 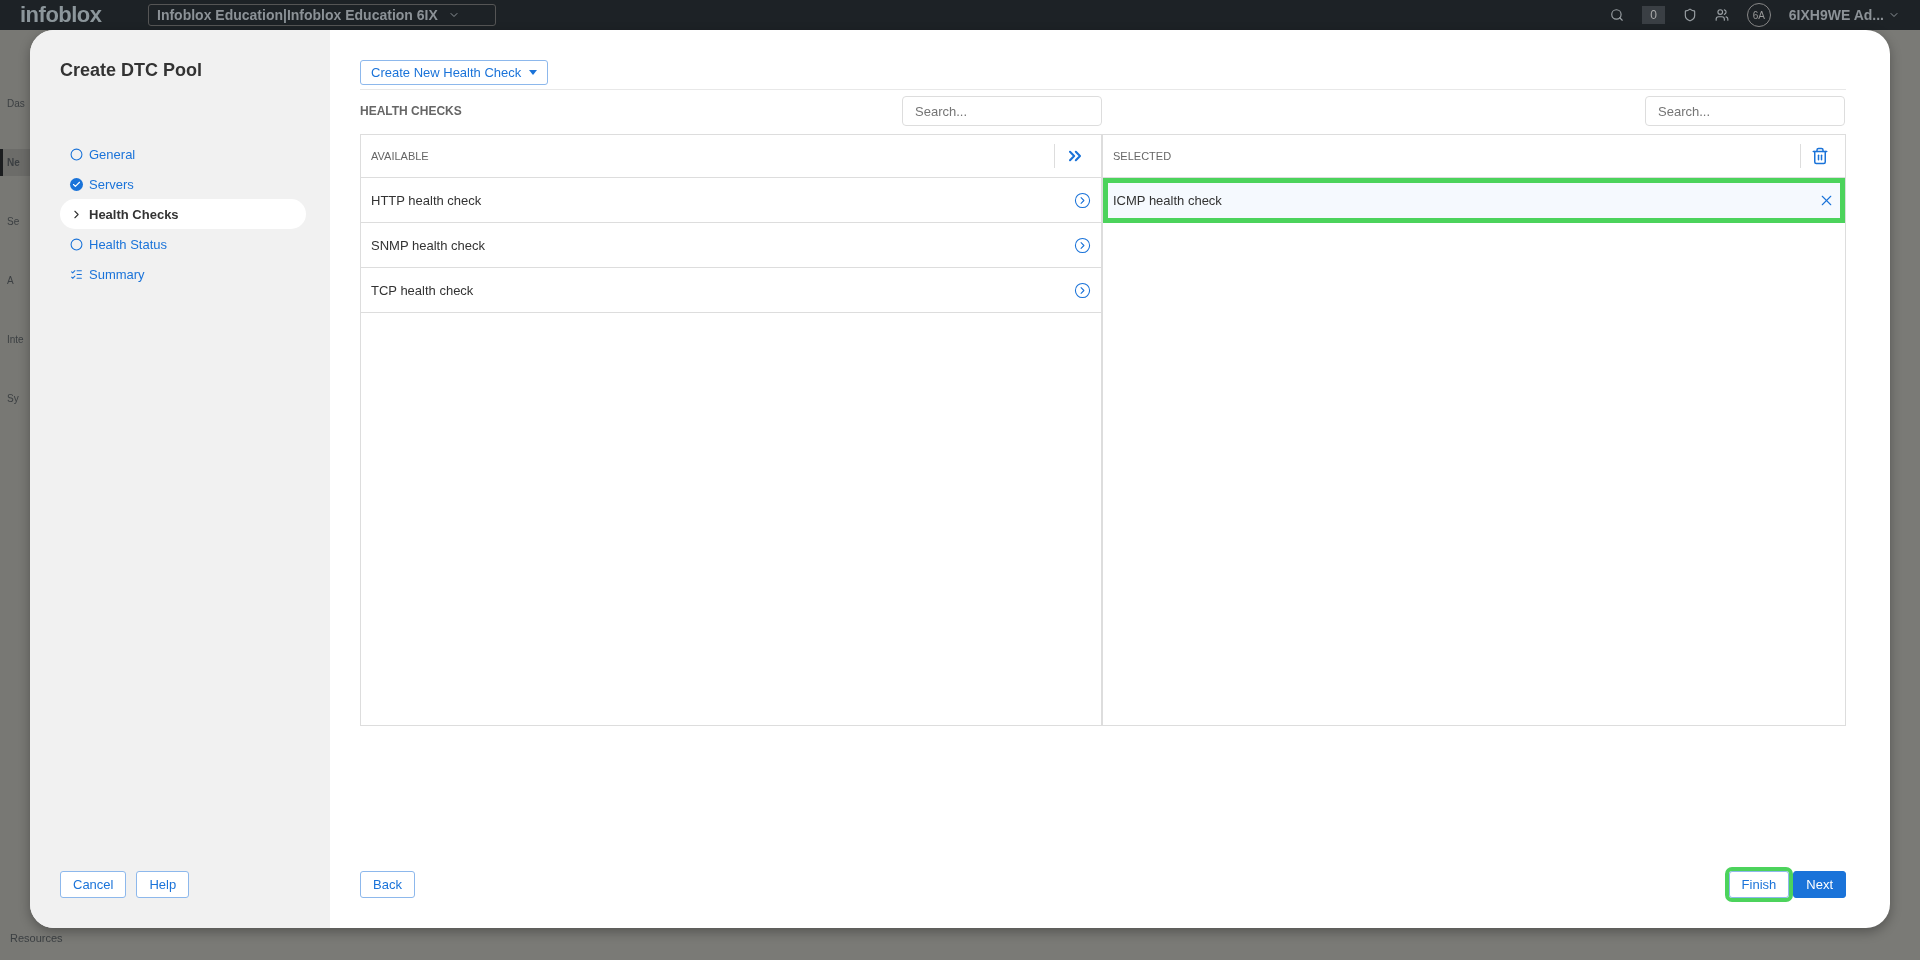 What do you see at coordinates (15, 103) in the screenshot?
I see `nav-item: Das` at bounding box center [15, 103].